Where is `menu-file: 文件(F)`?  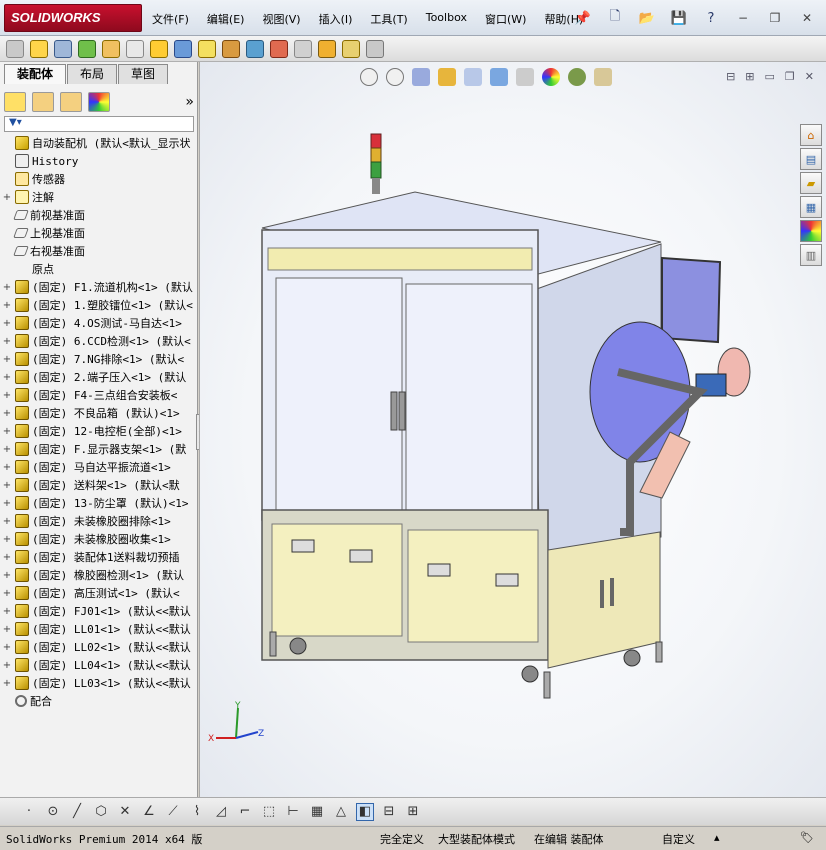 menu-file: 文件(F) is located at coordinates (170, 19).